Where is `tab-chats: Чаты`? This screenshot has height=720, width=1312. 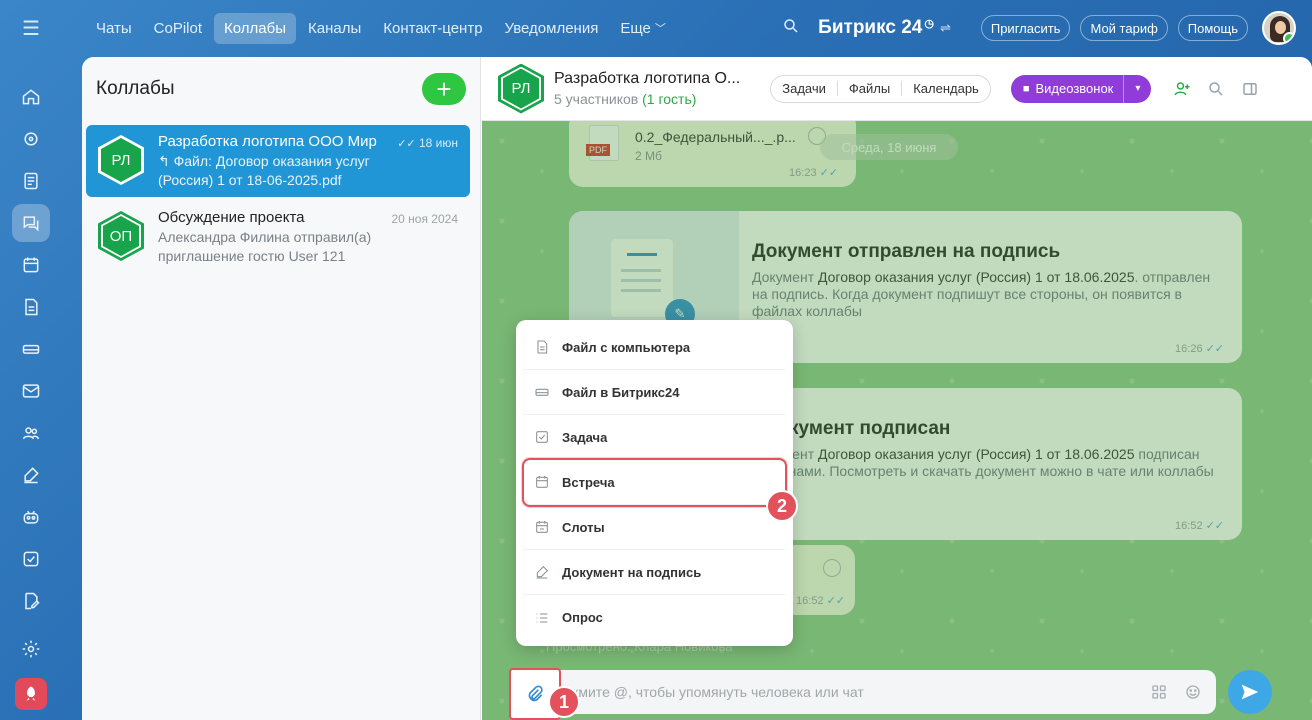
tab-chats: Чаты is located at coordinates (114, 28).